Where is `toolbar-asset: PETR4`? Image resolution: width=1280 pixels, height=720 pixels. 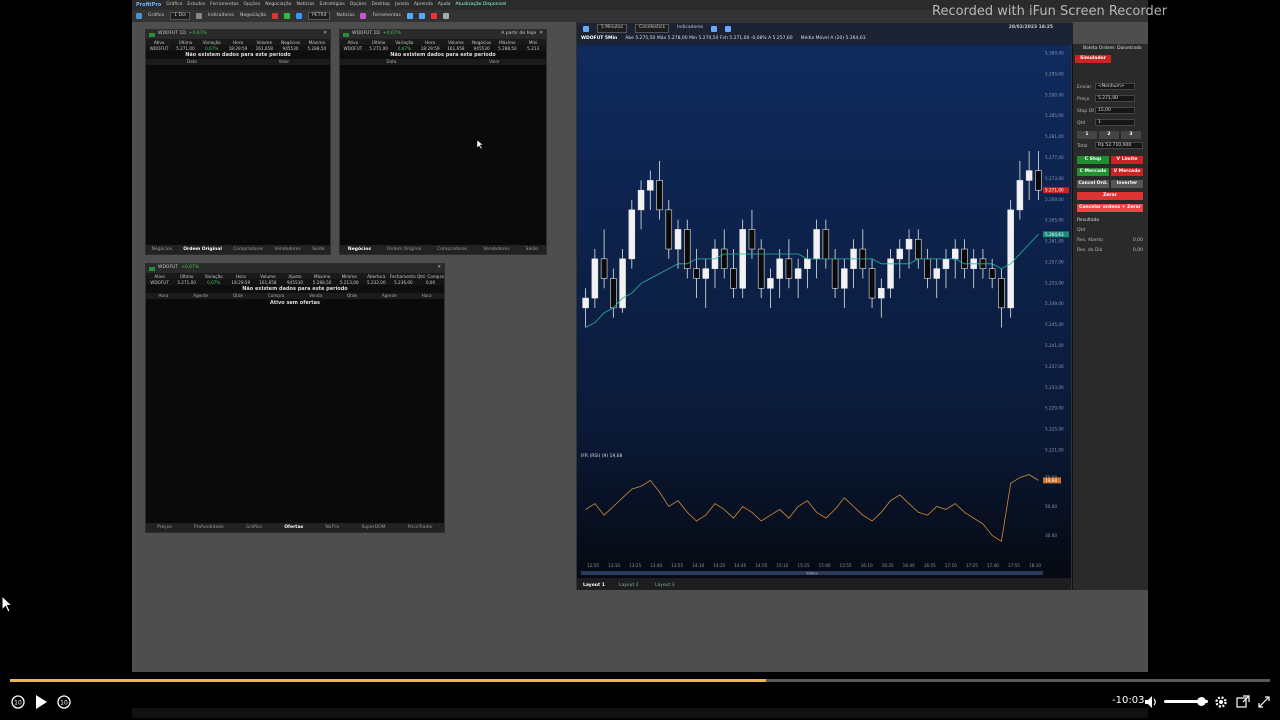
toolbar-asset: PETR4 is located at coordinates (319, 16).